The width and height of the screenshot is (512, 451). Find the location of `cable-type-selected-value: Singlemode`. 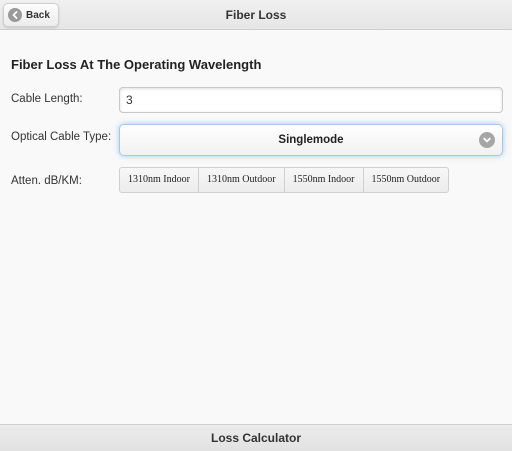

cable-type-selected-value: Singlemode is located at coordinates (311, 140).